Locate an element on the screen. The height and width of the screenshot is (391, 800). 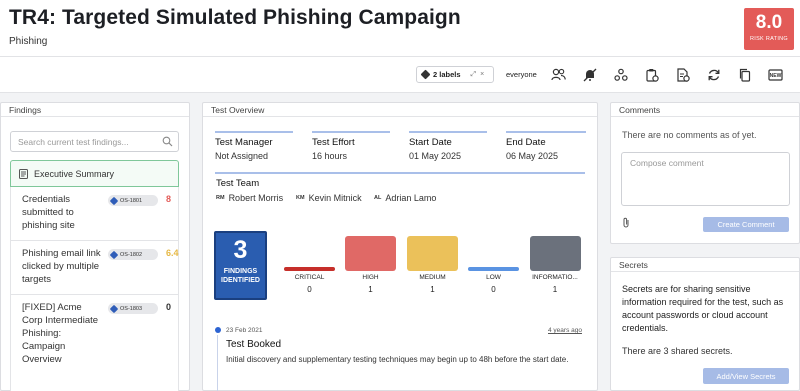
divider is located at coordinates (400, 173).